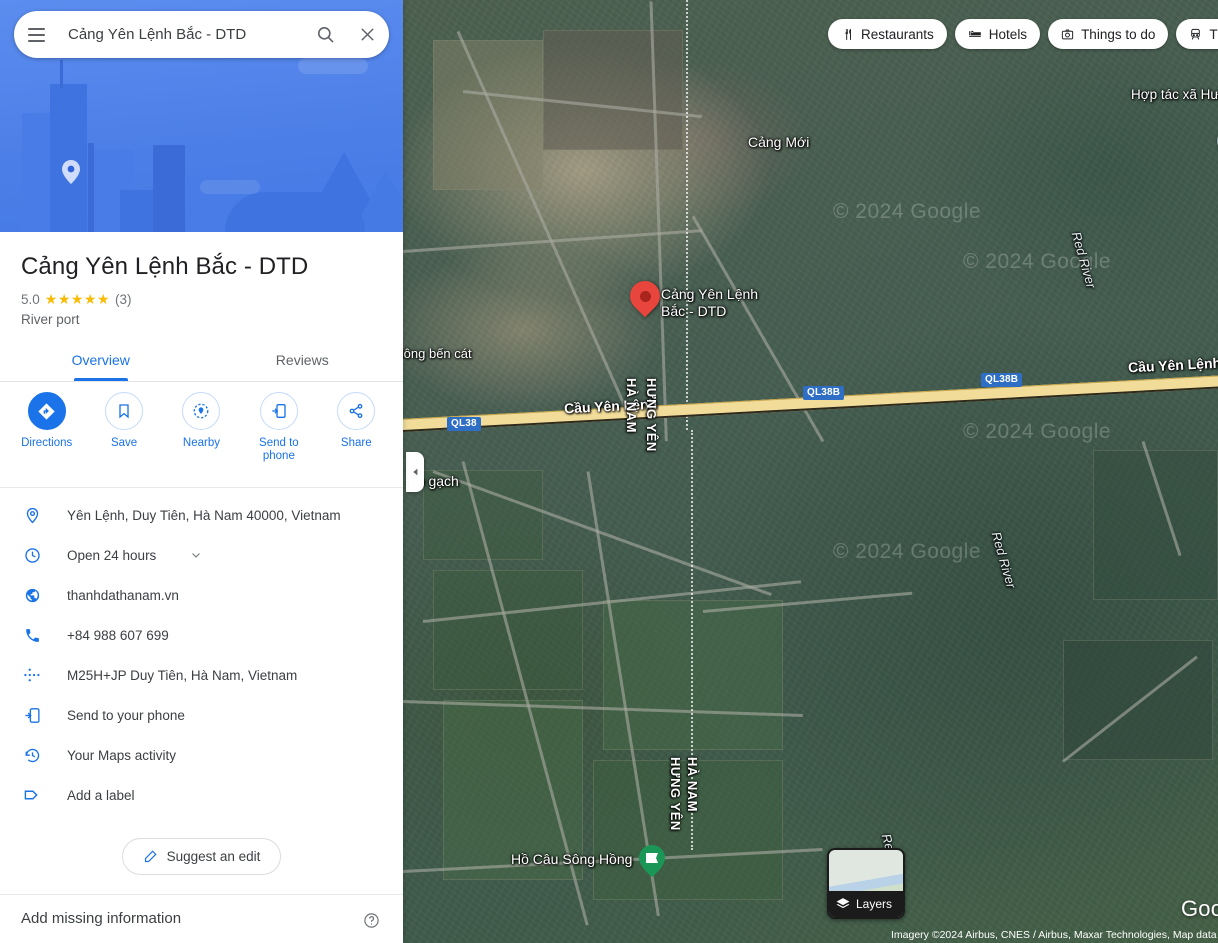 This screenshot has width=1218, height=943. I want to click on plus-code-icon, so click(32, 675).